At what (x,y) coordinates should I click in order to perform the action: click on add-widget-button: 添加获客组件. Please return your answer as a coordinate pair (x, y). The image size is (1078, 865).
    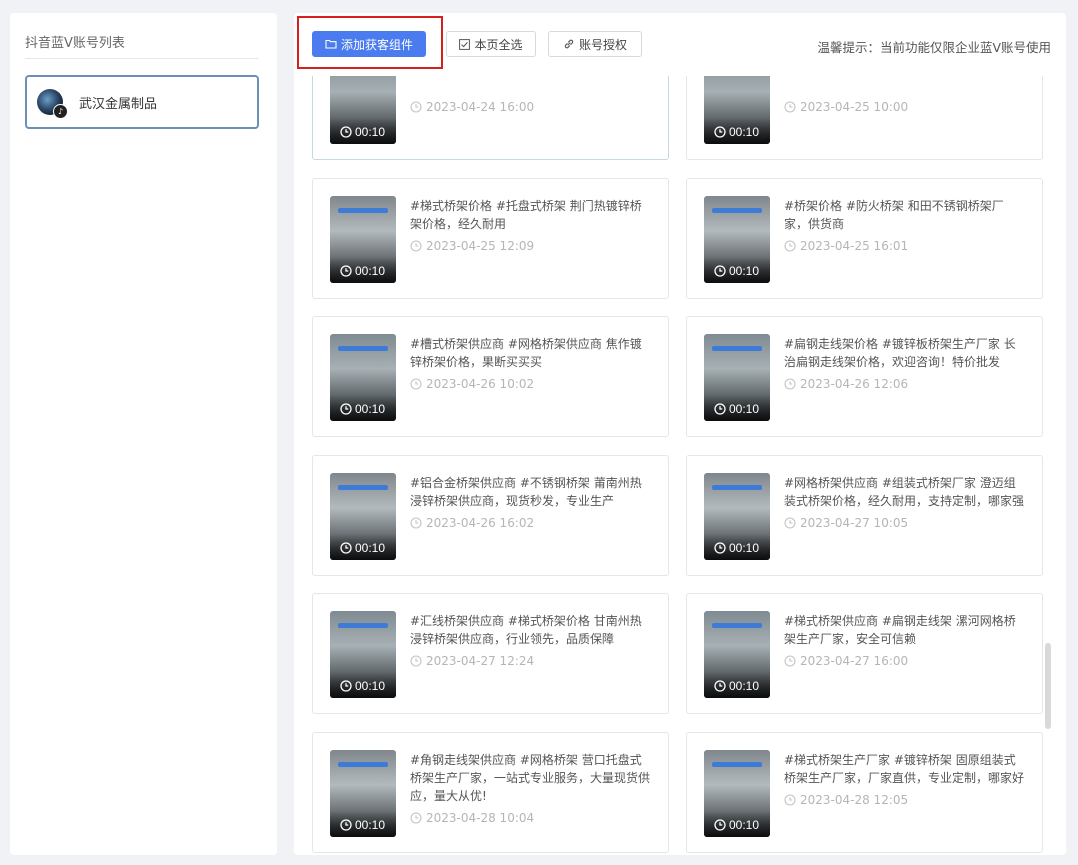
    Looking at the image, I should click on (369, 44).